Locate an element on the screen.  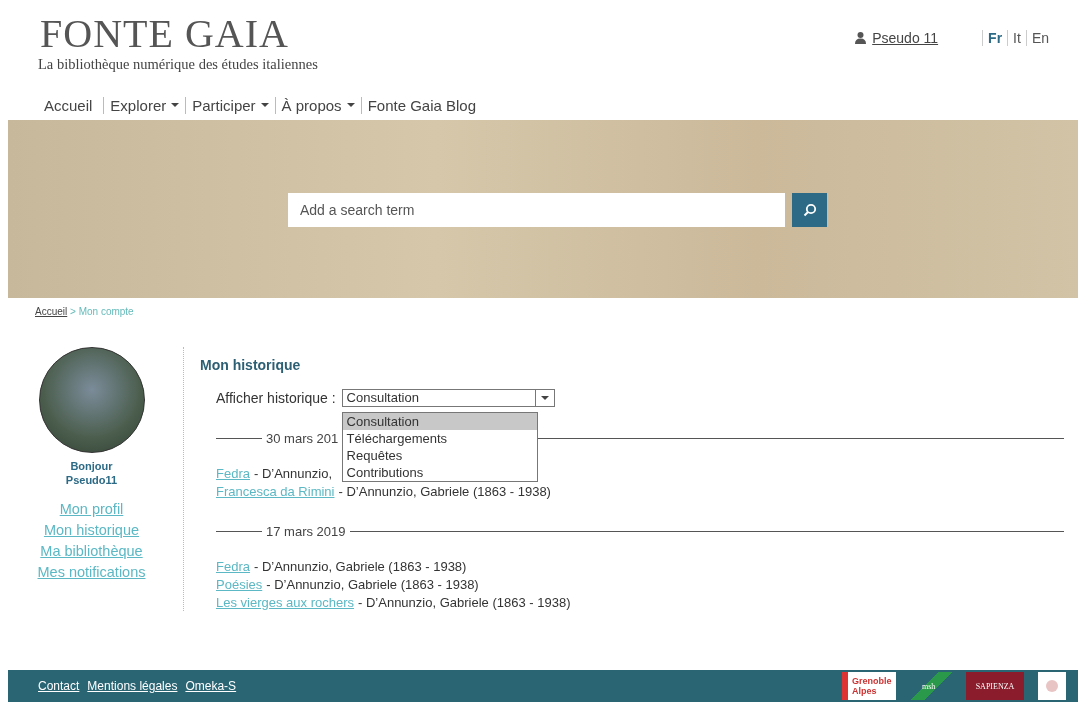
filter-label: Afficher historique : is located at coordinates (276, 398).